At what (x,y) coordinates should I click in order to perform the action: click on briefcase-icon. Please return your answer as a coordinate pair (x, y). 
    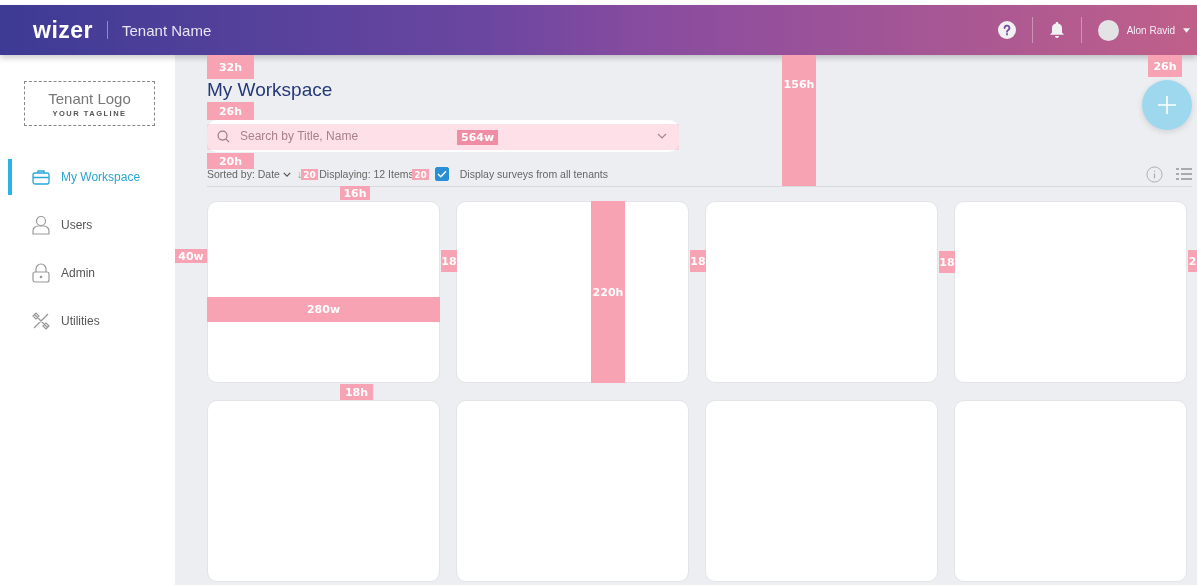
    Looking at the image, I should click on (41, 177).